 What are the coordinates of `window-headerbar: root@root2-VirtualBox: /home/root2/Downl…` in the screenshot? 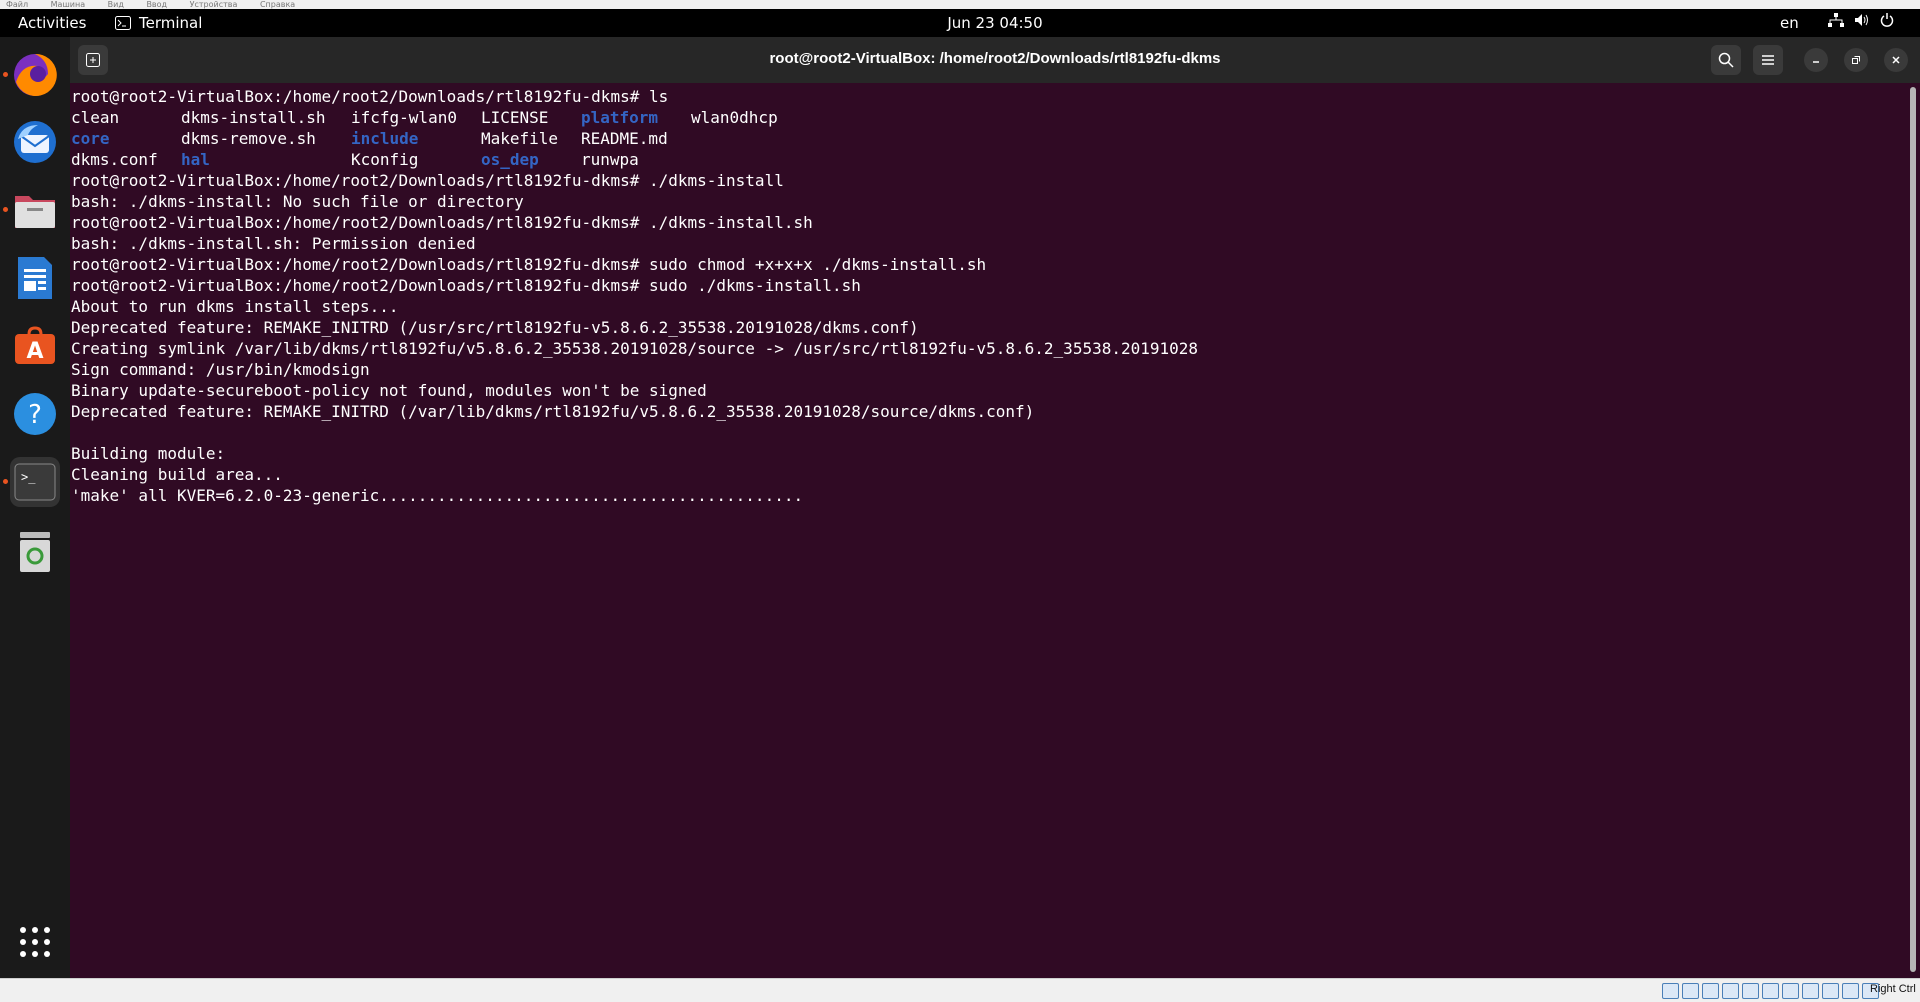 It's located at (995, 60).